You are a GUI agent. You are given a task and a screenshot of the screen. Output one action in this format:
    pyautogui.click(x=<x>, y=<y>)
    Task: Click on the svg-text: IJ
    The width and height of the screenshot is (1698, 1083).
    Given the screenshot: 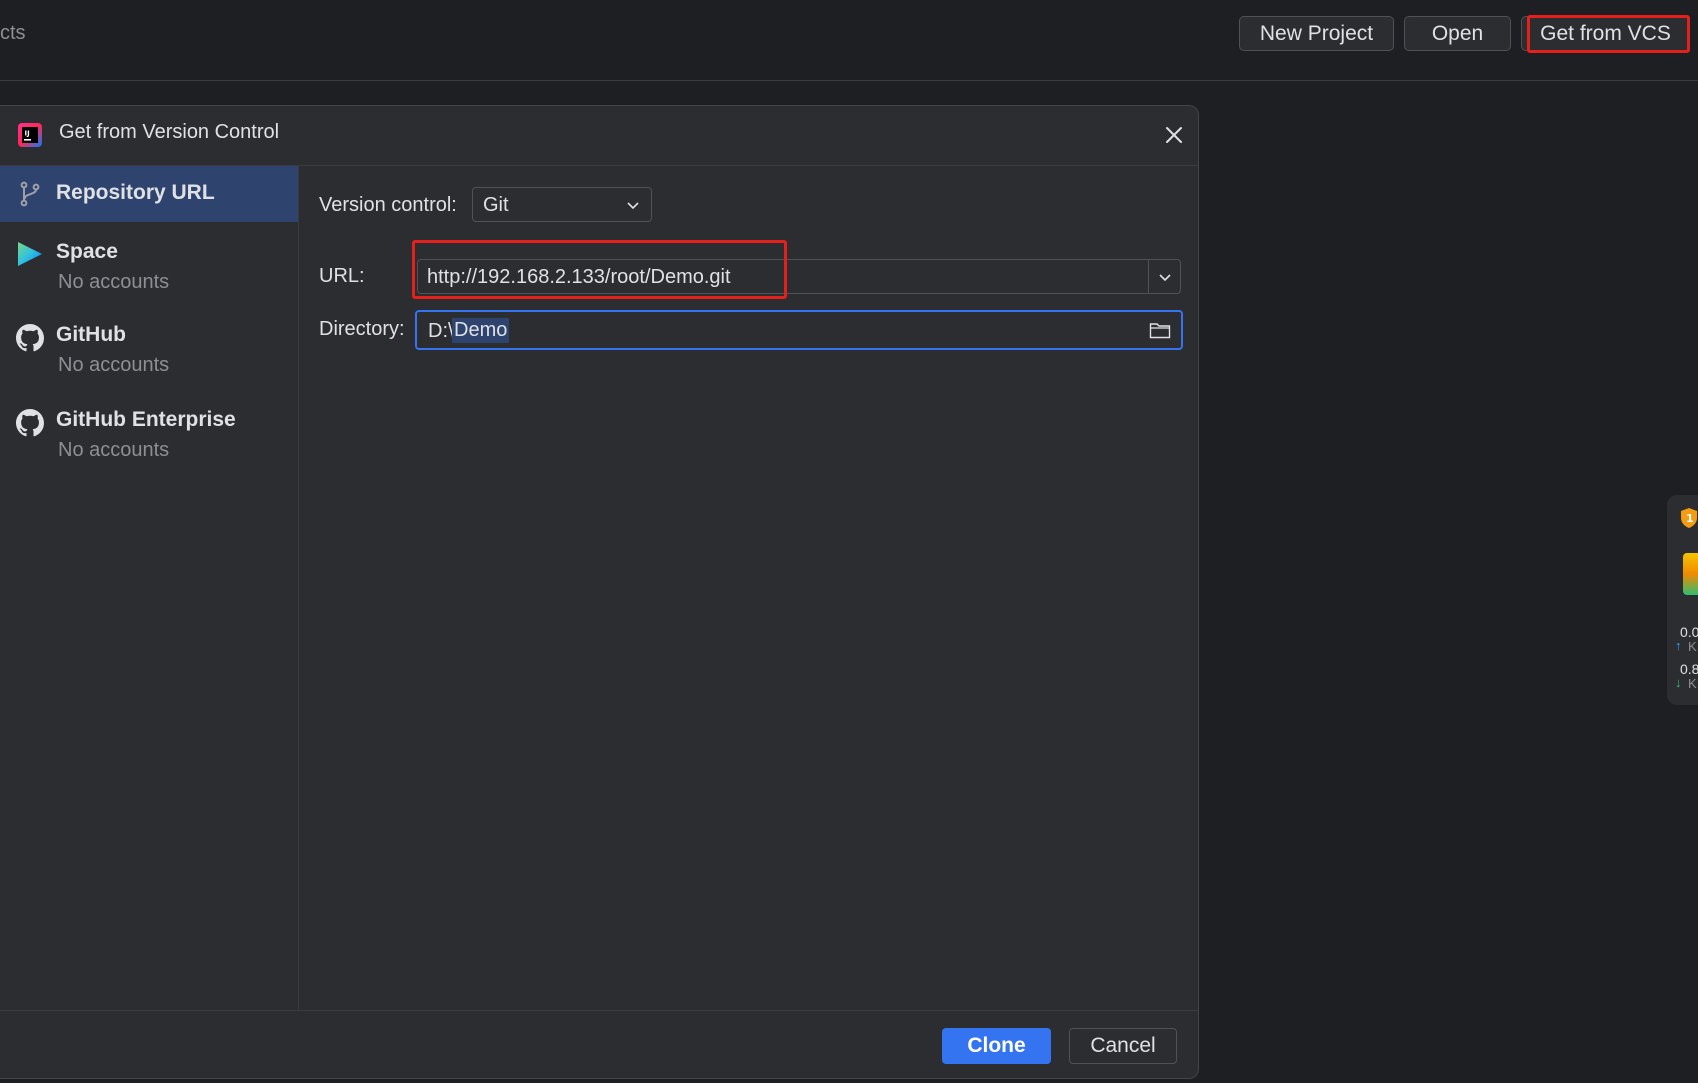 What is the action you would take?
    pyautogui.click(x=27, y=134)
    